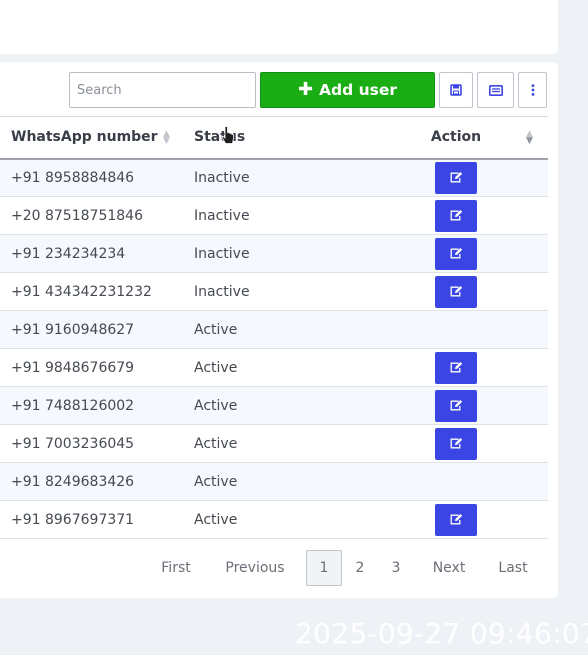 This screenshot has width=588, height=655. I want to click on timestamp-overlay: 2025-09-27 09:46:07, so click(441, 633).